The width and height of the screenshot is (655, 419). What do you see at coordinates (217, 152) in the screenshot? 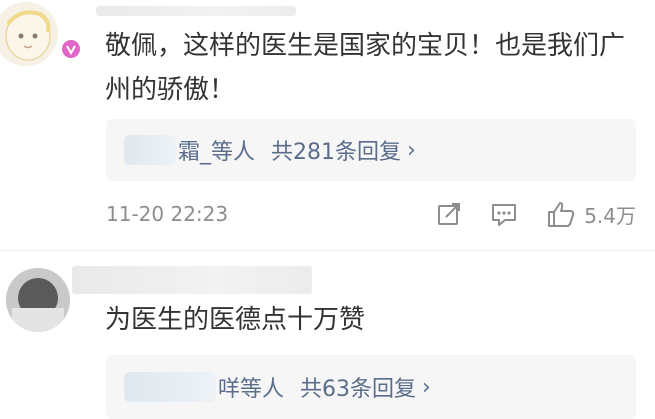
I see `reply-names: 霜_等人` at bounding box center [217, 152].